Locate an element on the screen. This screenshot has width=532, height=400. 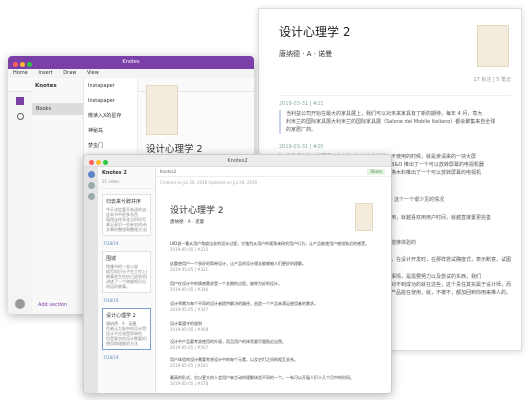
notebook-name: Knotes is located at coordinates (57, 86).